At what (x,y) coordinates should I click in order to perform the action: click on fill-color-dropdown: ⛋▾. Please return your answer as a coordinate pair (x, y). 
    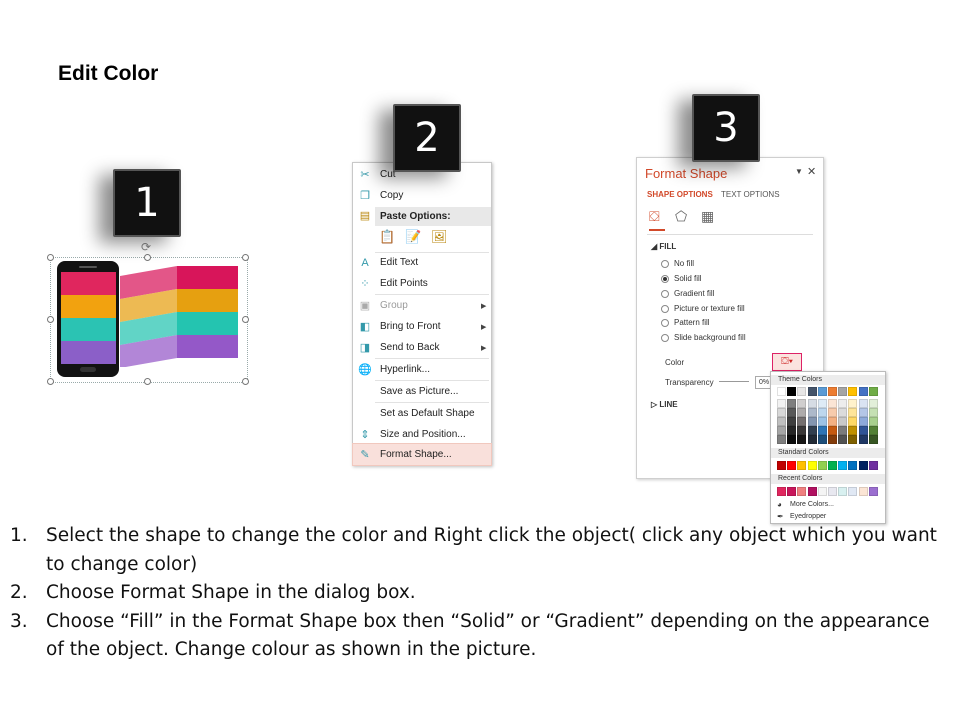
    Looking at the image, I should click on (787, 362).